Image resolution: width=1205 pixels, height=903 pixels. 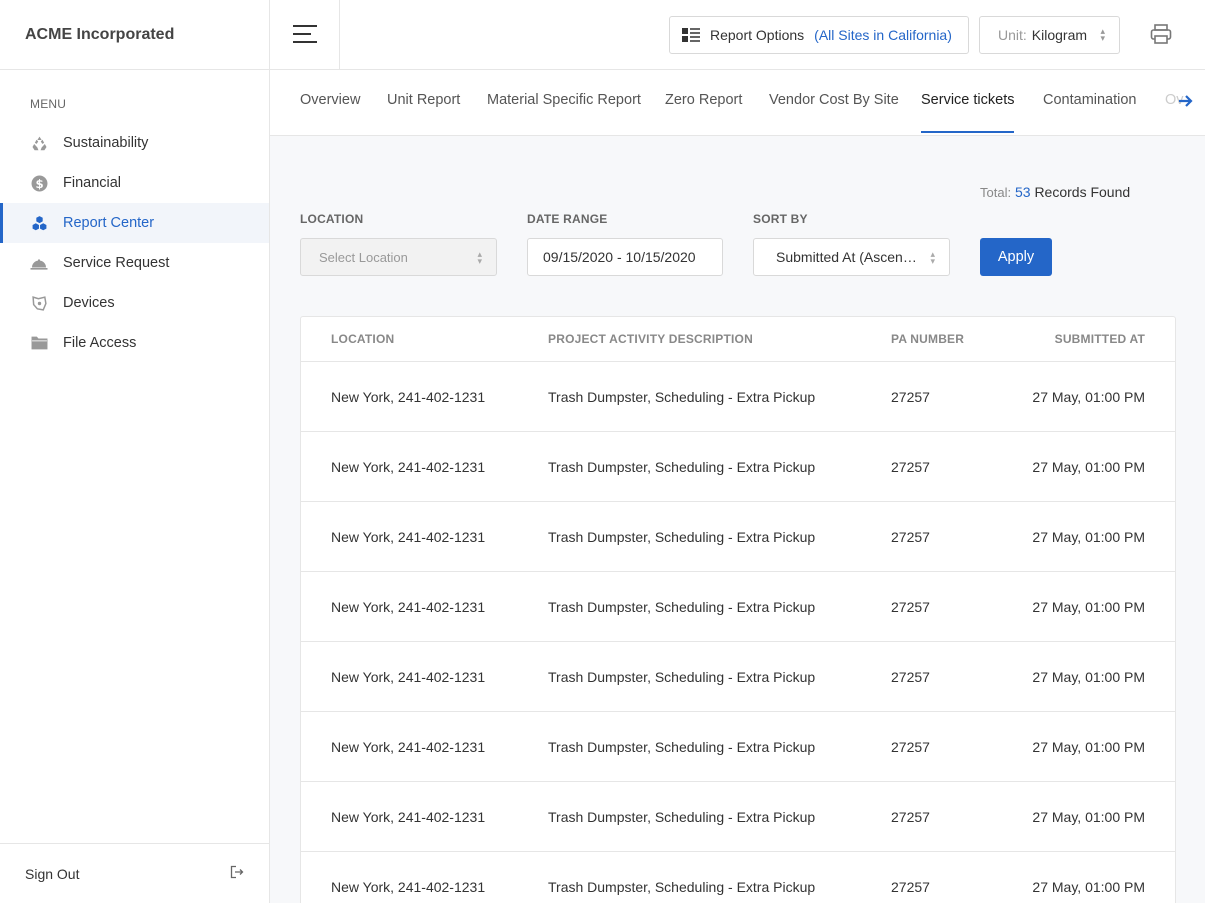 I want to click on total-suffix: Records Found, so click(x=1082, y=192).